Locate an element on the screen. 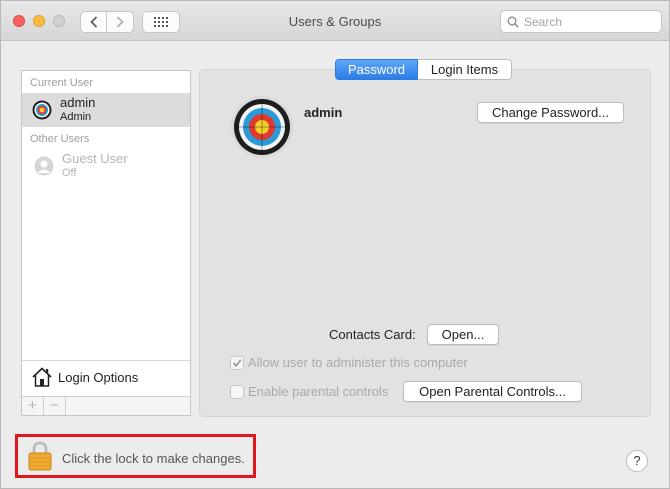 The image size is (670, 489). user-picture is located at coordinates (262, 127).